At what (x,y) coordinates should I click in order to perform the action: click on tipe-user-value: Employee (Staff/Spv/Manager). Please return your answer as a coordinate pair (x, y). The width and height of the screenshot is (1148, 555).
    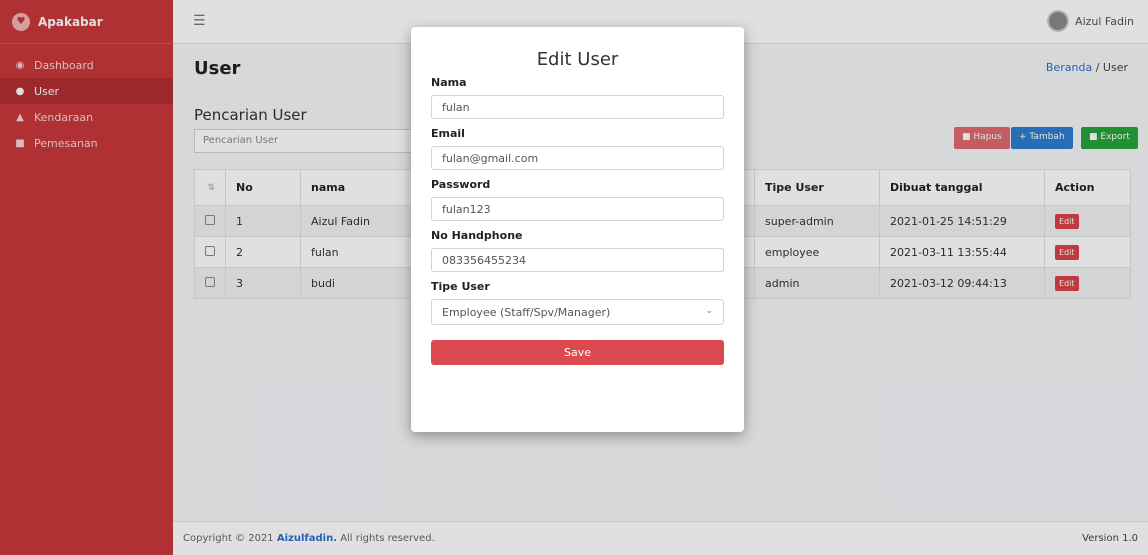
    Looking at the image, I should click on (526, 312).